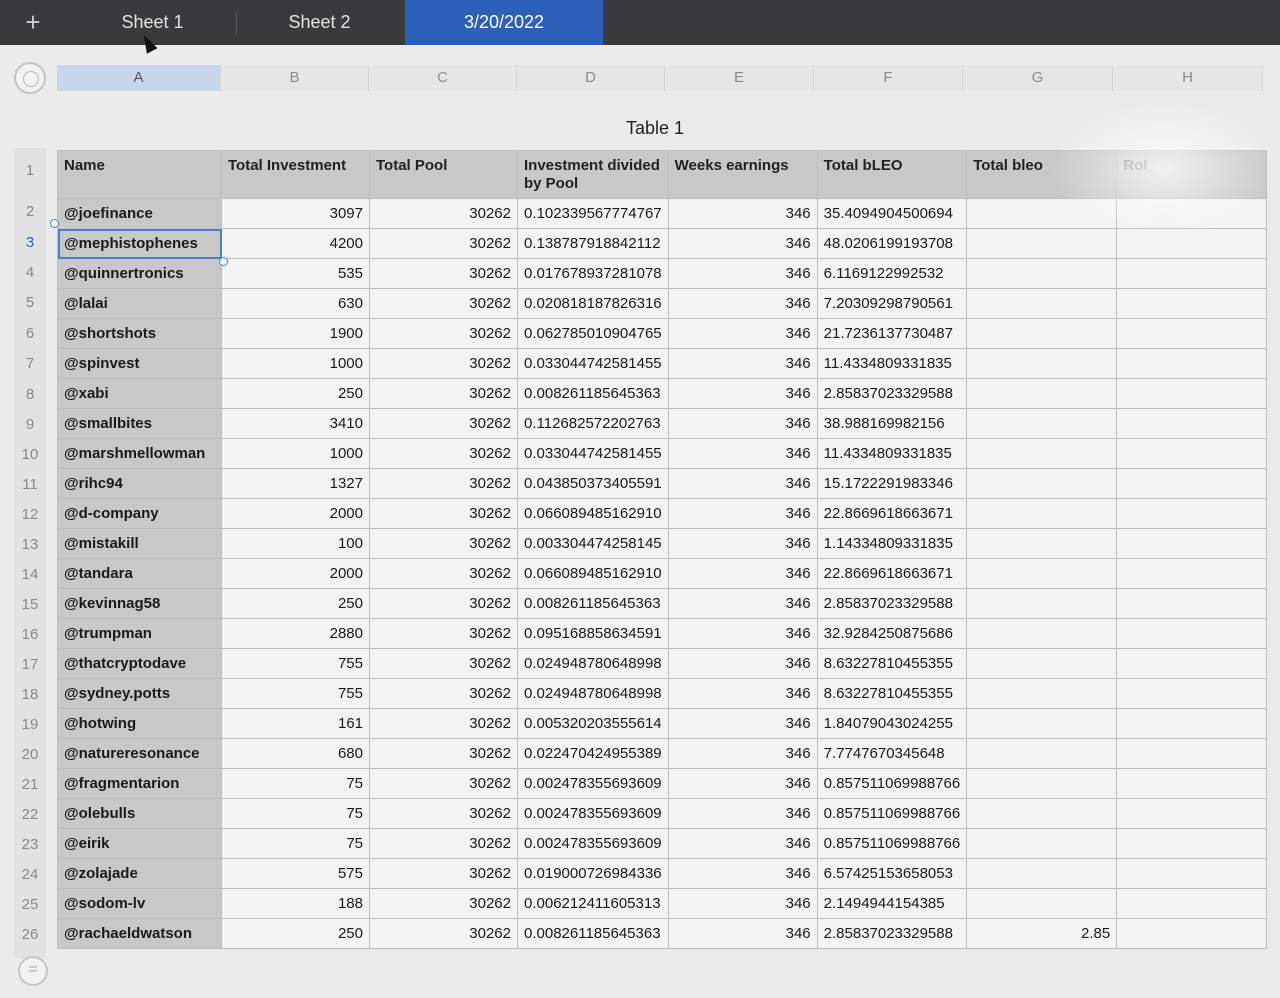 The height and width of the screenshot is (998, 1280). Describe the element at coordinates (742, 174) in the screenshot. I see `header-cell-weeks-earnings: Weeks earnings` at that location.